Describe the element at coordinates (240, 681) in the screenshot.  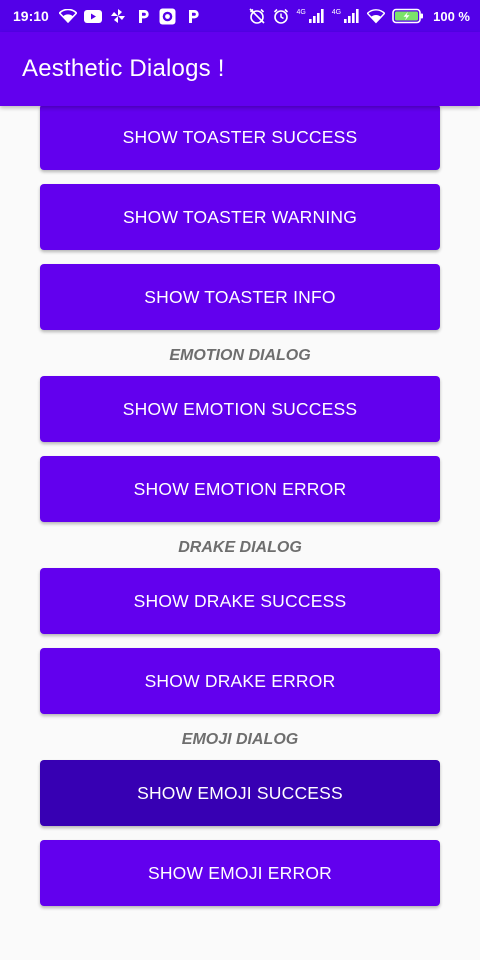
I see `show-drake-error-button: SHOW DRAKE ERROR` at that location.